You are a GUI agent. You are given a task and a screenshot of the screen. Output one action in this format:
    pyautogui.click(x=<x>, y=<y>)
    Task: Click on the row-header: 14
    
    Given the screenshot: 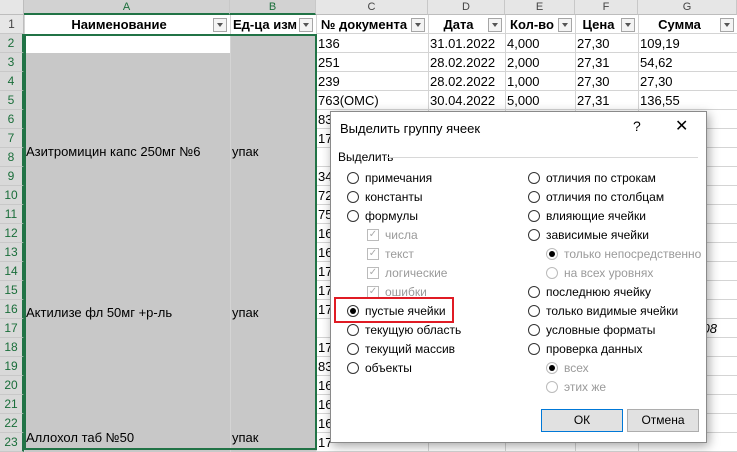 What is the action you would take?
    pyautogui.click(x=12, y=271)
    